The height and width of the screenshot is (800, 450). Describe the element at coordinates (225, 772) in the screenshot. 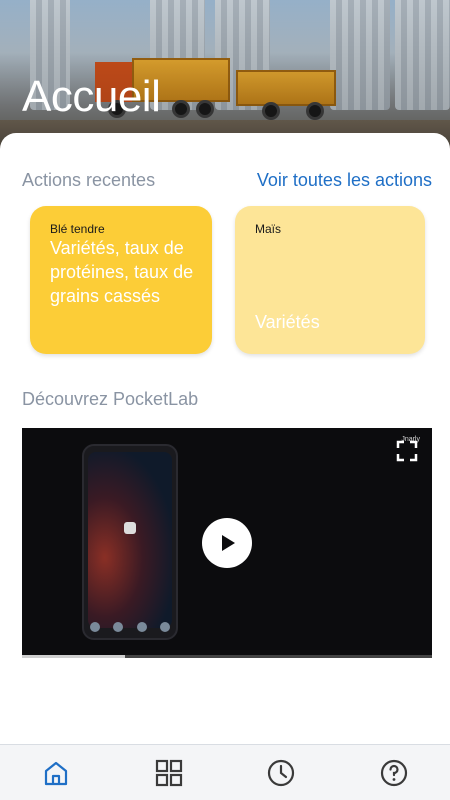

I see `bottom-navigation` at that location.